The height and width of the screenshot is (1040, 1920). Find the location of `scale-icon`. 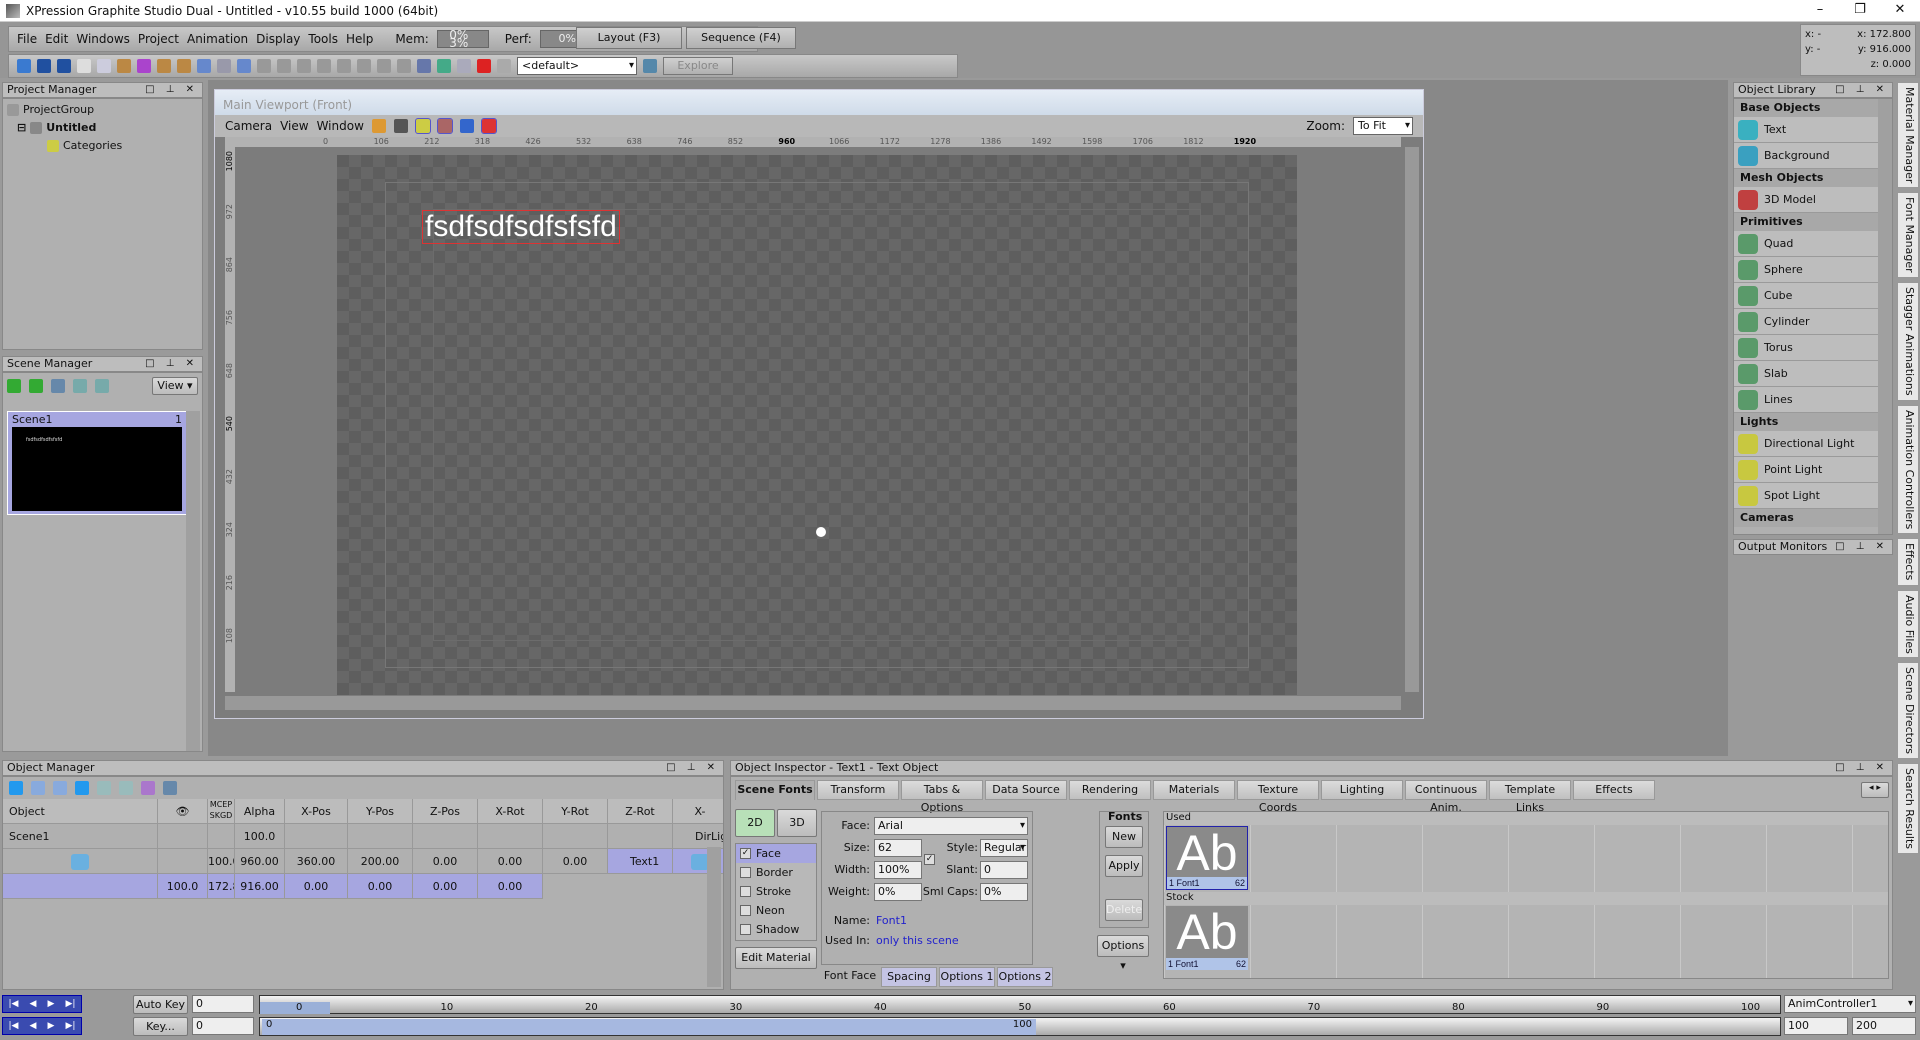

scale-icon is located at coordinates (164, 66).